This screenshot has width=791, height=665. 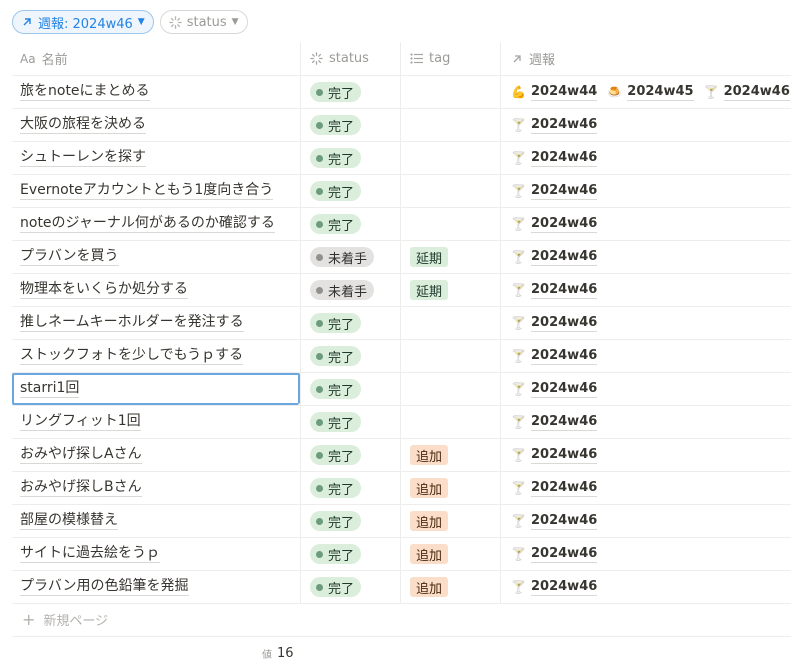 I want to click on name-cell: ストックフォトを少しでもうｐする, so click(x=156, y=356).